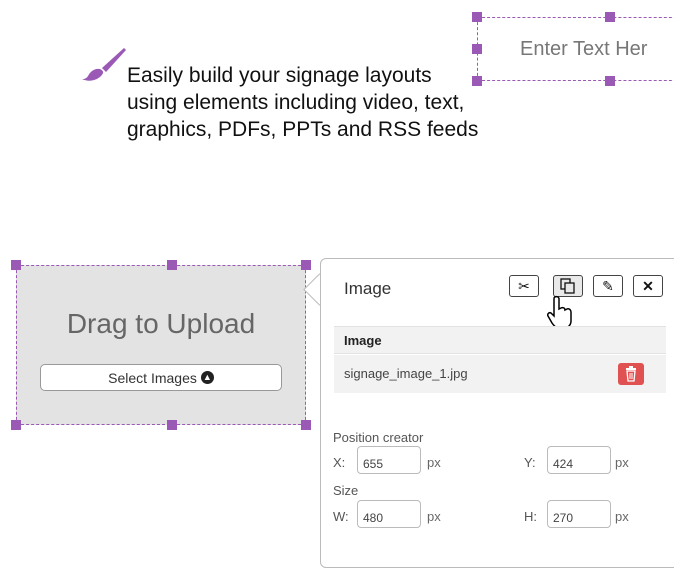 The width and height of the screenshot is (674, 568). I want to click on trash-icon, so click(631, 374).